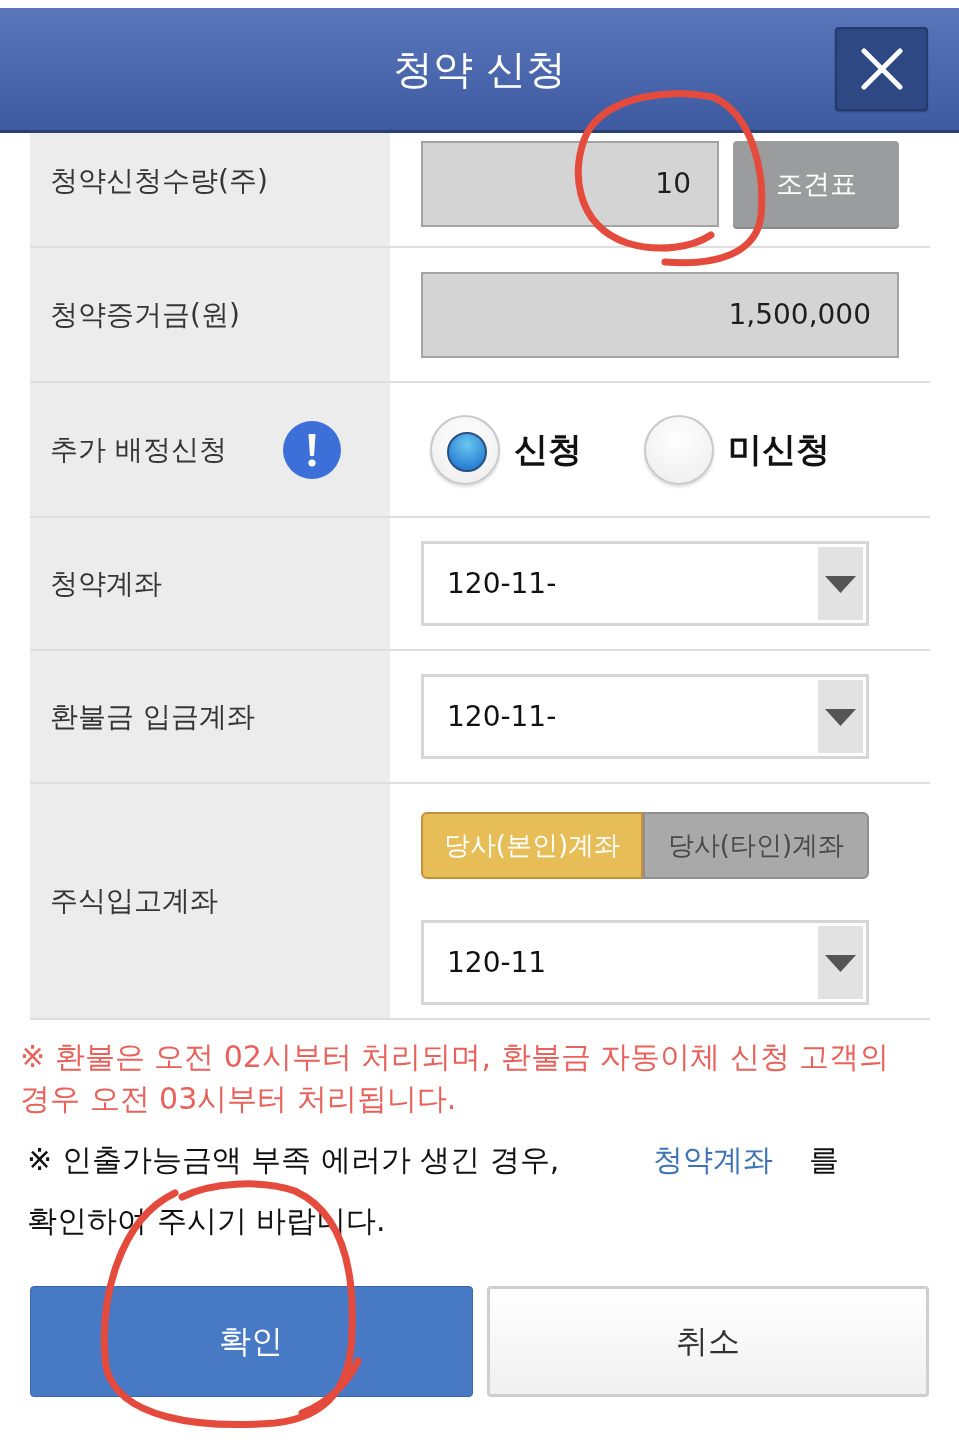 The width and height of the screenshot is (959, 1454). I want to click on close-button, so click(881, 69).